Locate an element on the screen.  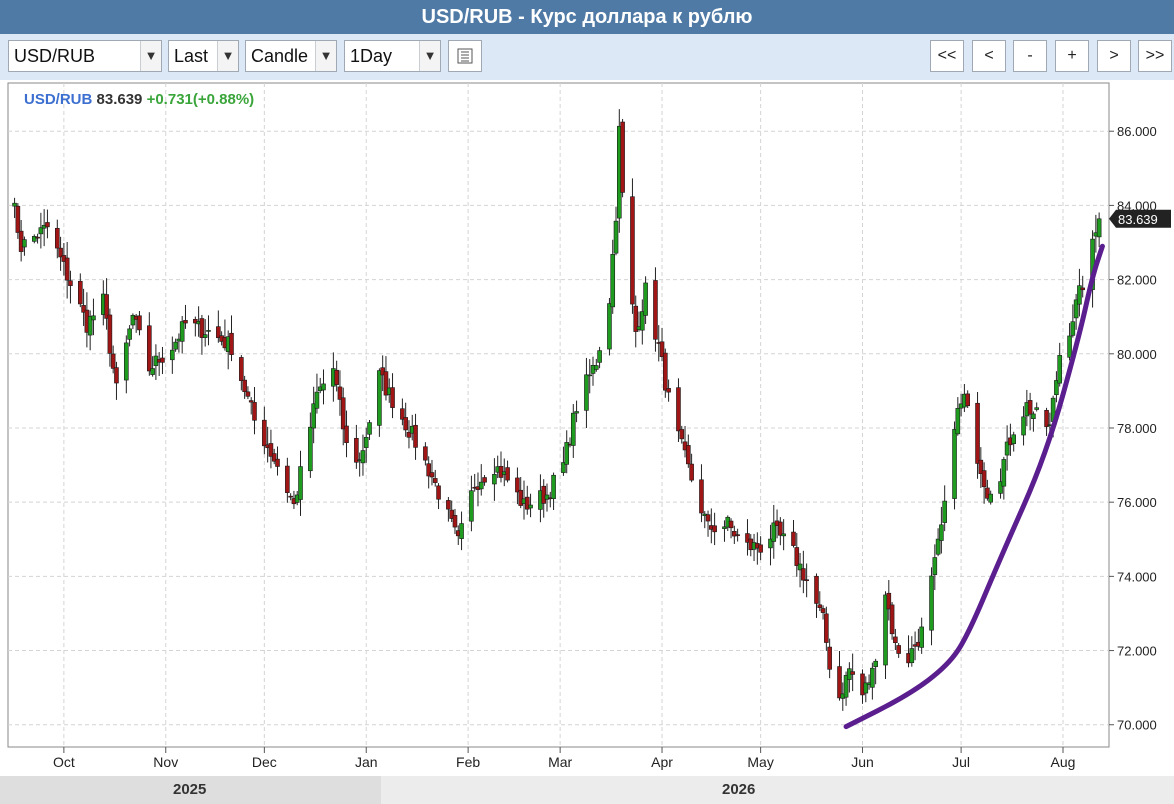
next-button: > is located at coordinates (1114, 56).